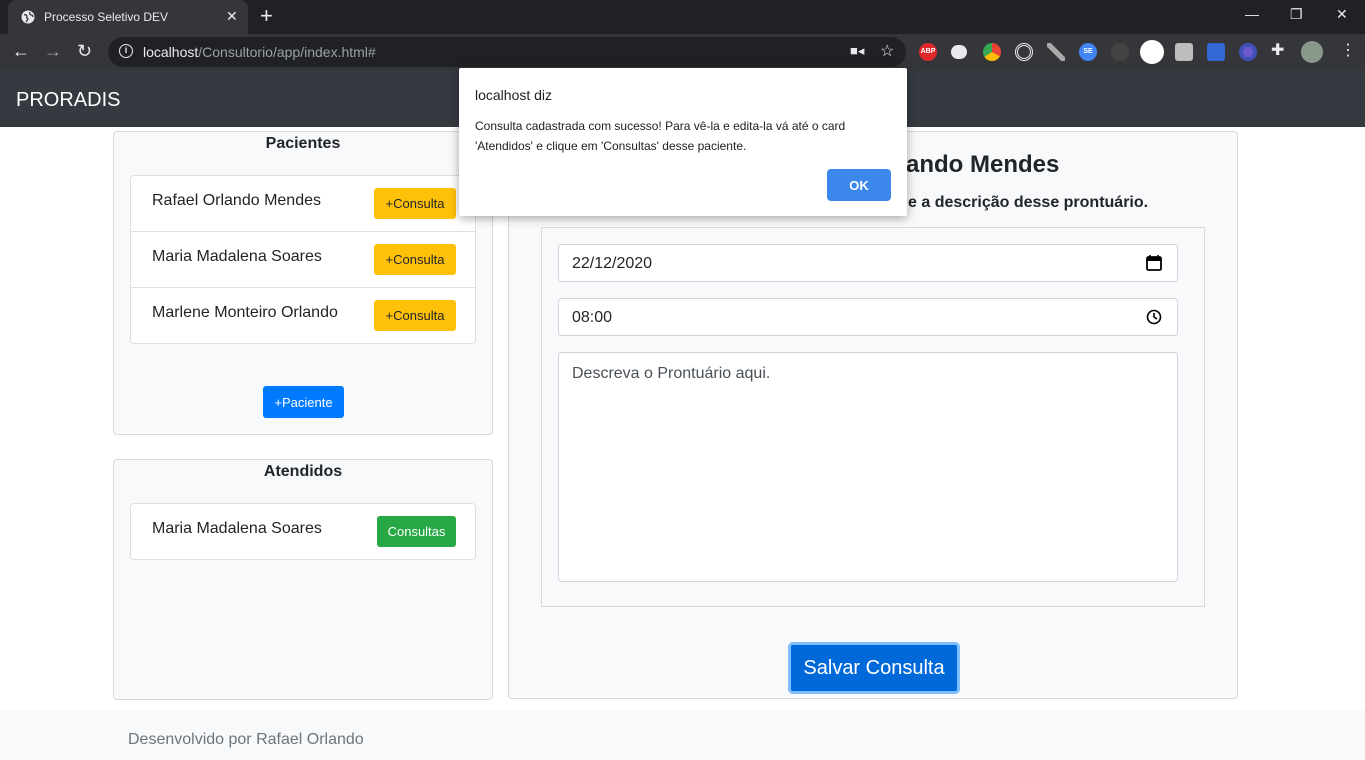 The image size is (1365, 760). What do you see at coordinates (259, 52) in the screenshot?
I see `url-text: localhost/Consultorio/app/index.html#` at bounding box center [259, 52].